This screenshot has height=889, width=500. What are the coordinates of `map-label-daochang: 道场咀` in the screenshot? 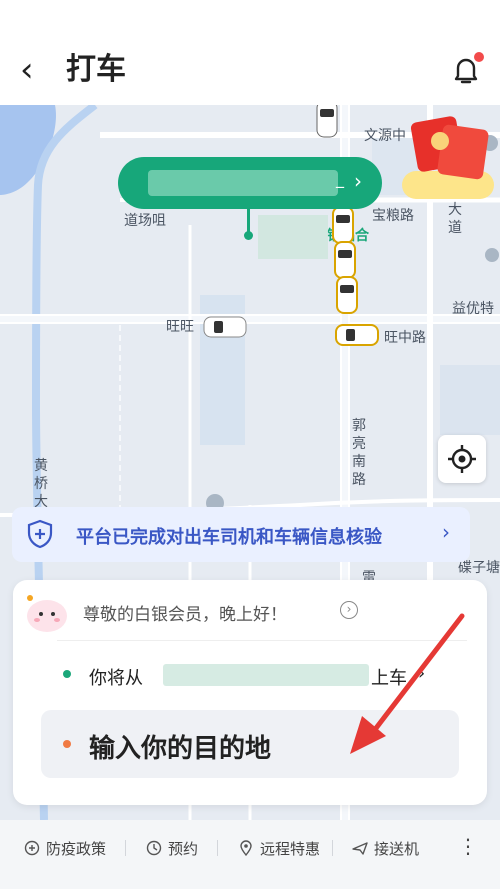 It's located at (145, 221).